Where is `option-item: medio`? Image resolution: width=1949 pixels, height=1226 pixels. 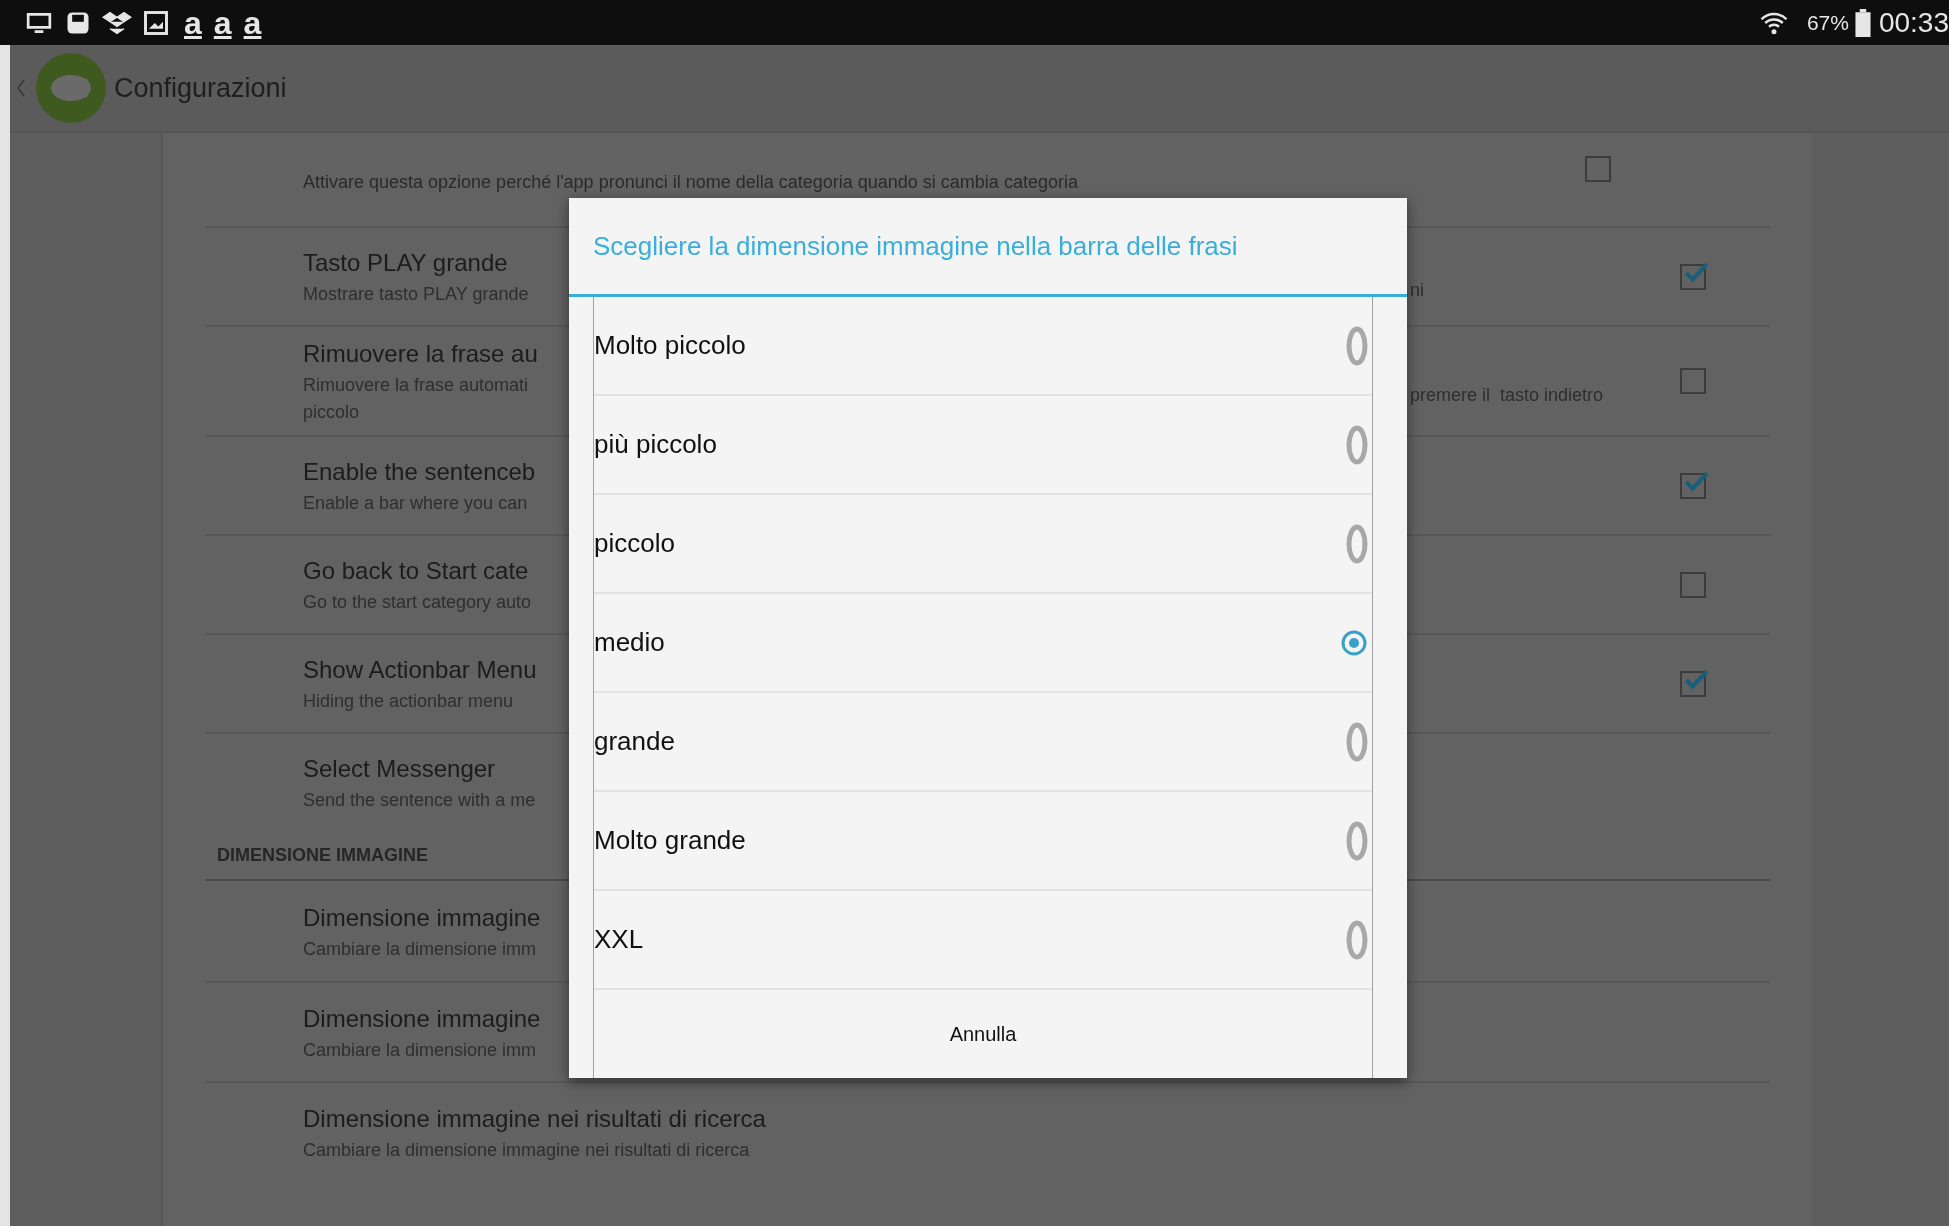
option-item: medio is located at coordinates (983, 643).